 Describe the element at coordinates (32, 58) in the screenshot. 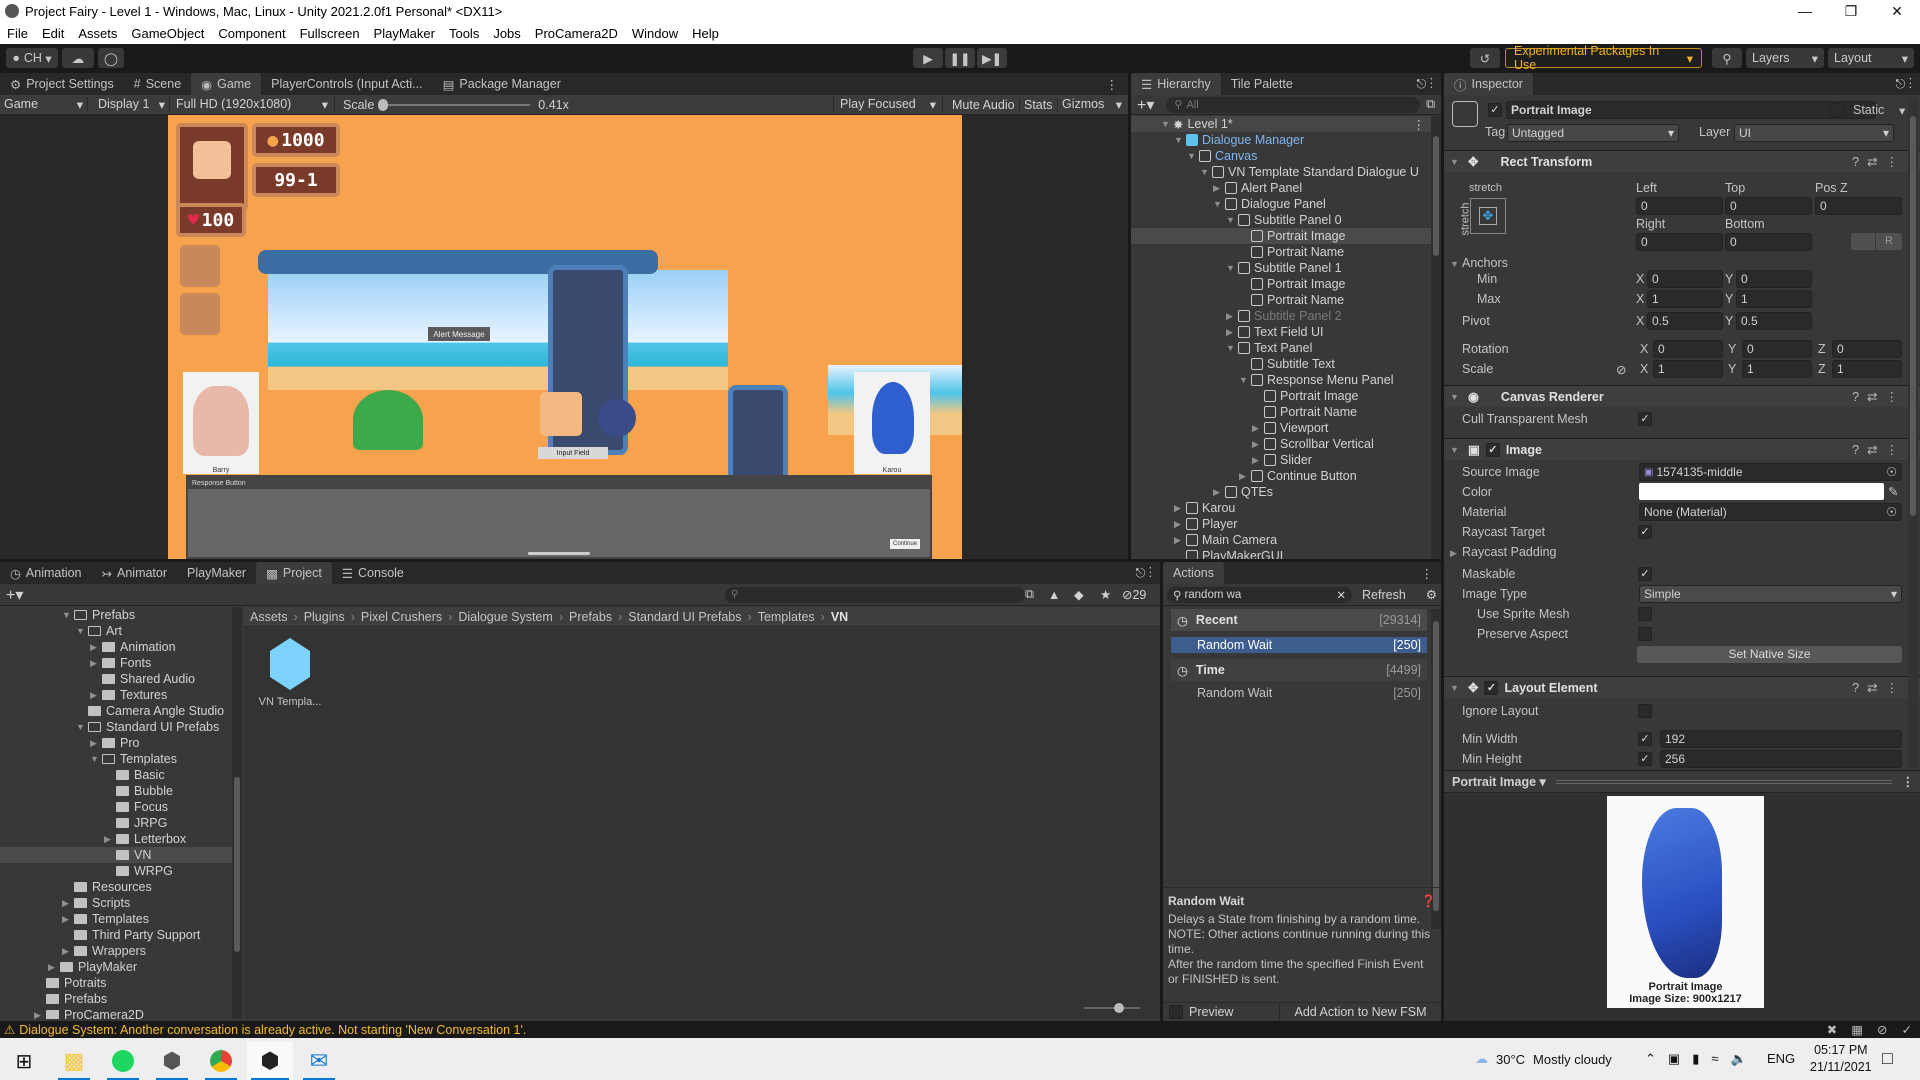

I see `account-dropdown: ● CH ▾` at that location.